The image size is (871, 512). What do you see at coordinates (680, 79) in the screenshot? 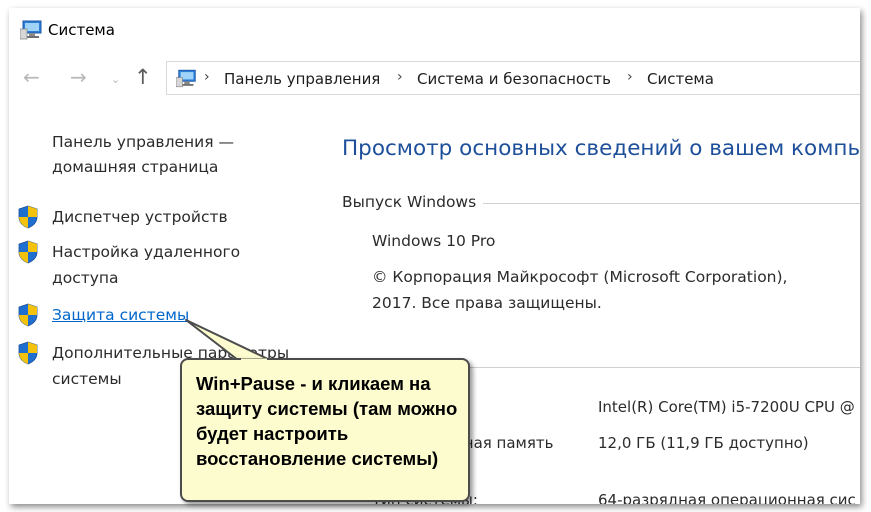
I see `breadcrumb-system: Система` at bounding box center [680, 79].